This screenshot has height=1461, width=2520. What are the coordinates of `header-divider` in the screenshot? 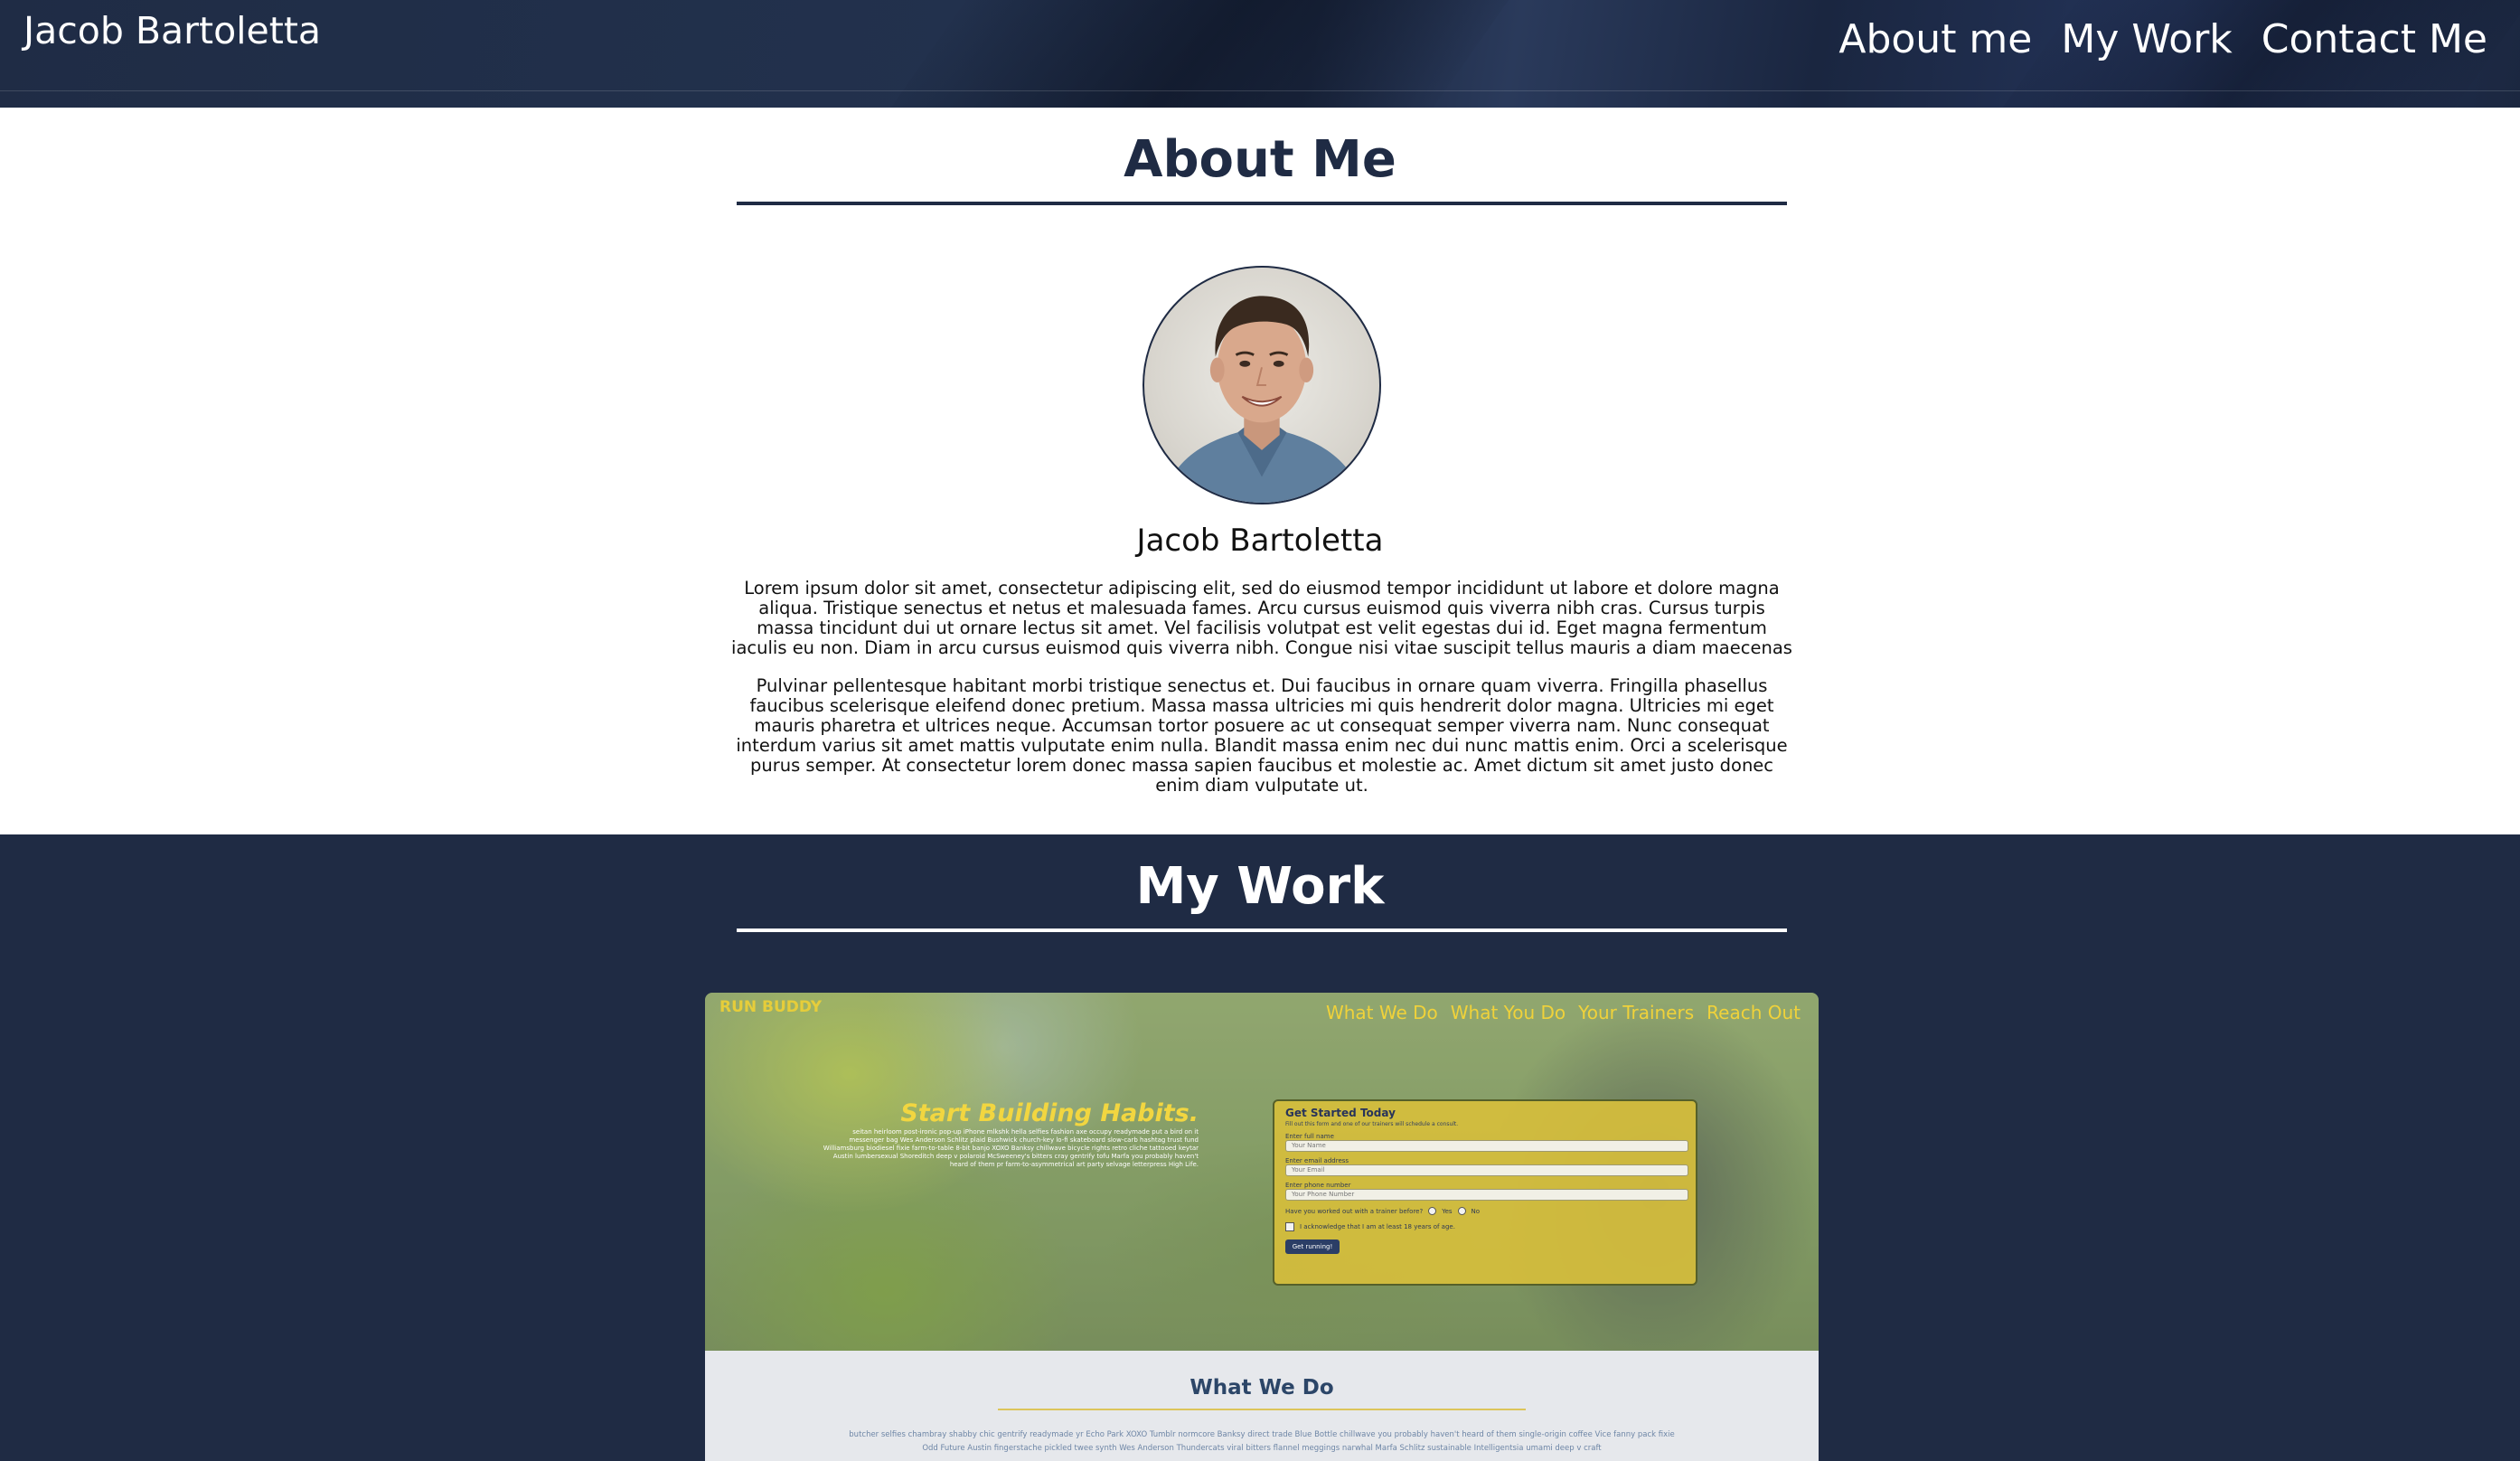 It's located at (1260, 90).